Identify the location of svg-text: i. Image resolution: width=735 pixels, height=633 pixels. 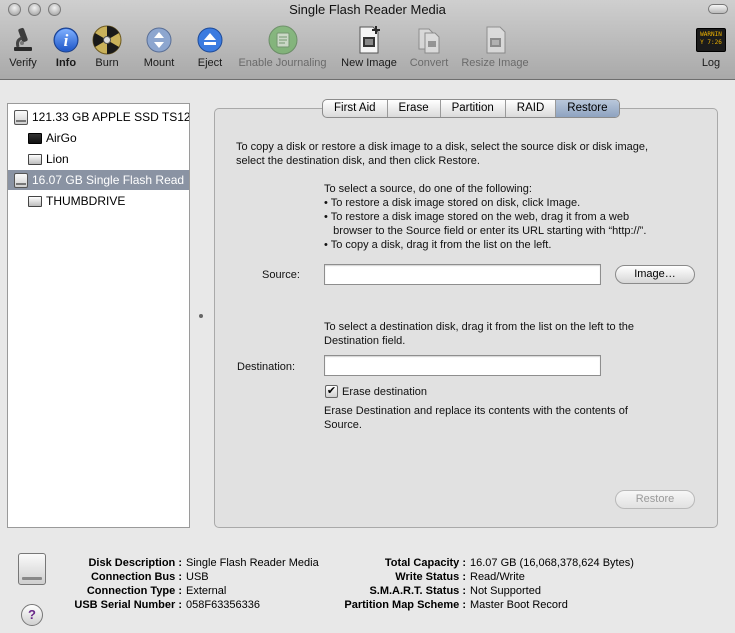
(66, 40).